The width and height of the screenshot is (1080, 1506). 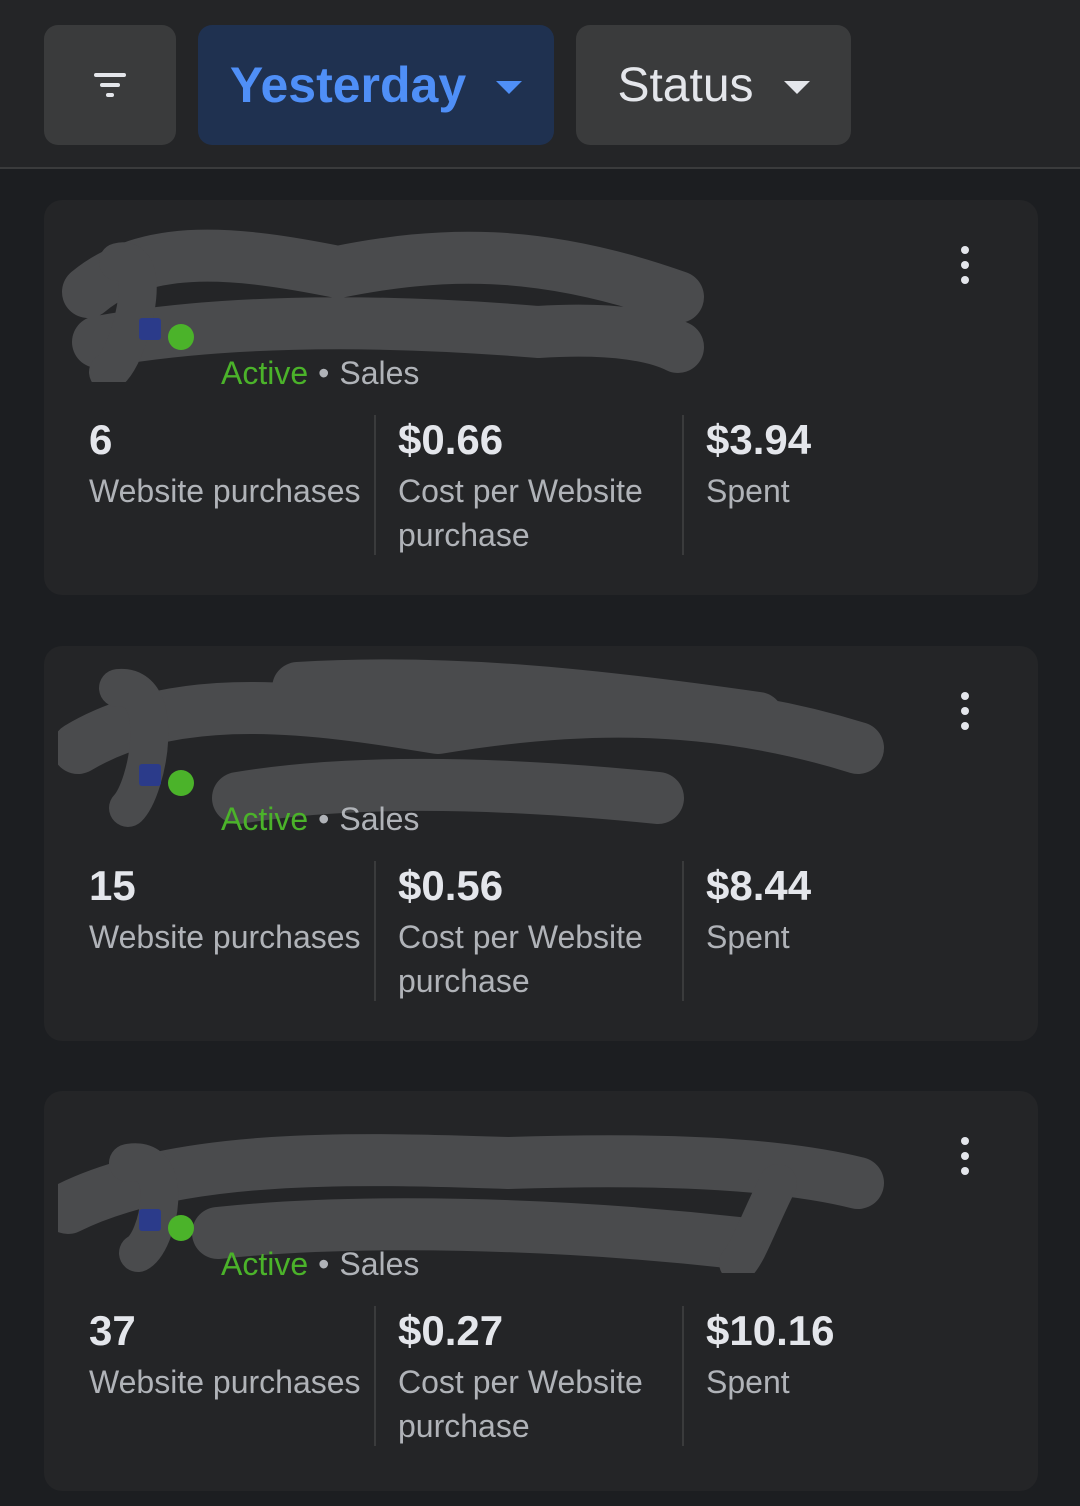 I want to click on metric-spent: $10.16 Spent, so click(x=846, y=1355).